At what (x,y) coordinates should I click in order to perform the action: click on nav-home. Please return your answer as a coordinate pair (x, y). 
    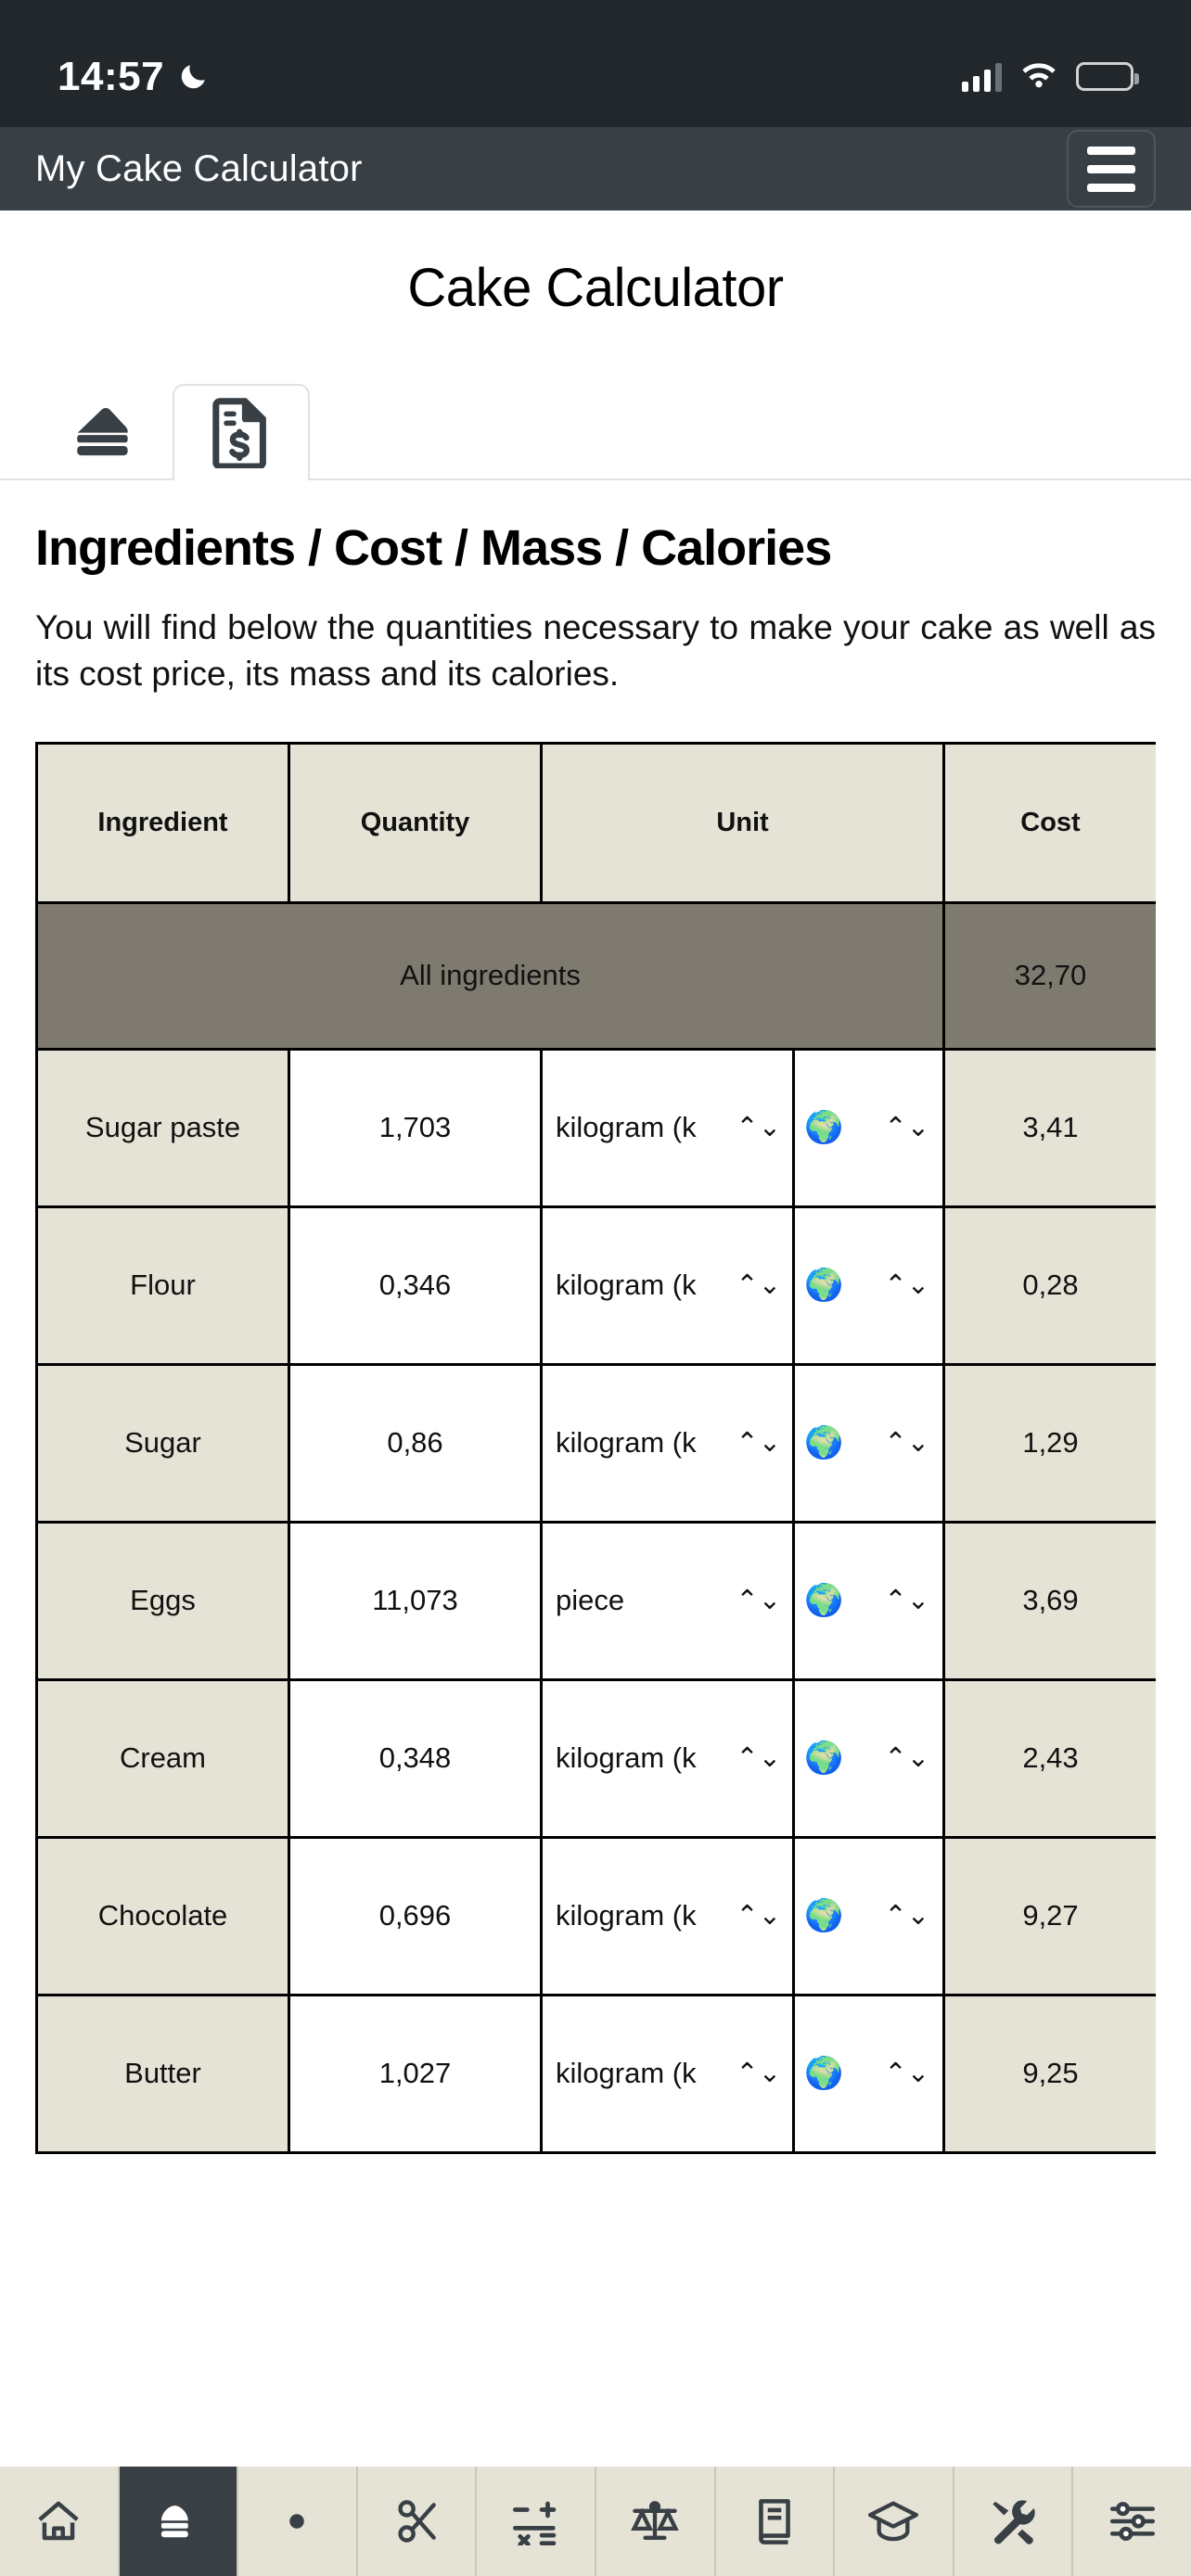
    Looking at the image, I should click on (60, 2521).